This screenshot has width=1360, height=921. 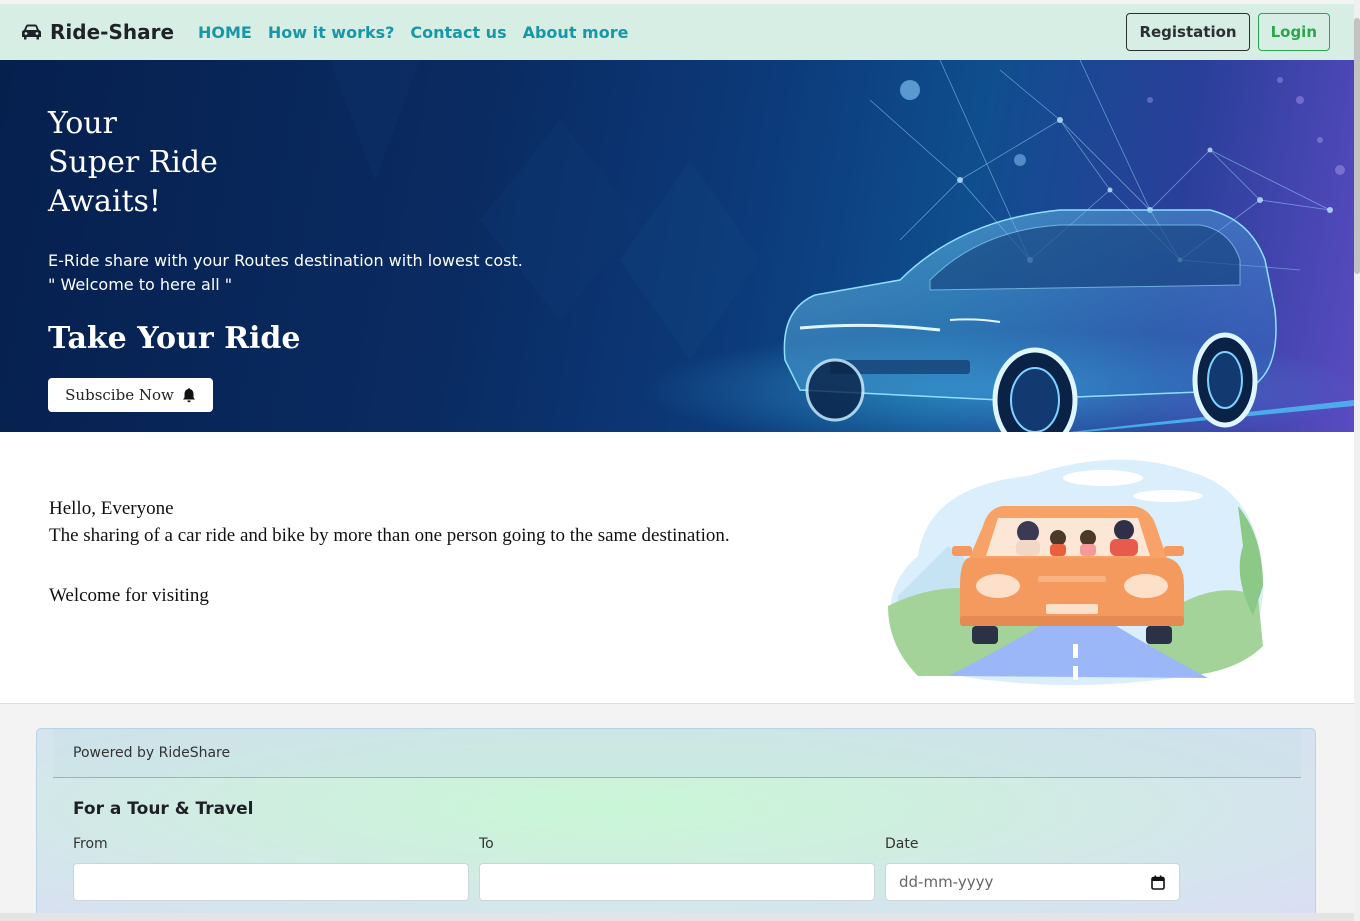 What do you see at coordinates (112, 32) in the screenshot?
I see `brand-name: Ride-Share` at bounding box center [112, 32].